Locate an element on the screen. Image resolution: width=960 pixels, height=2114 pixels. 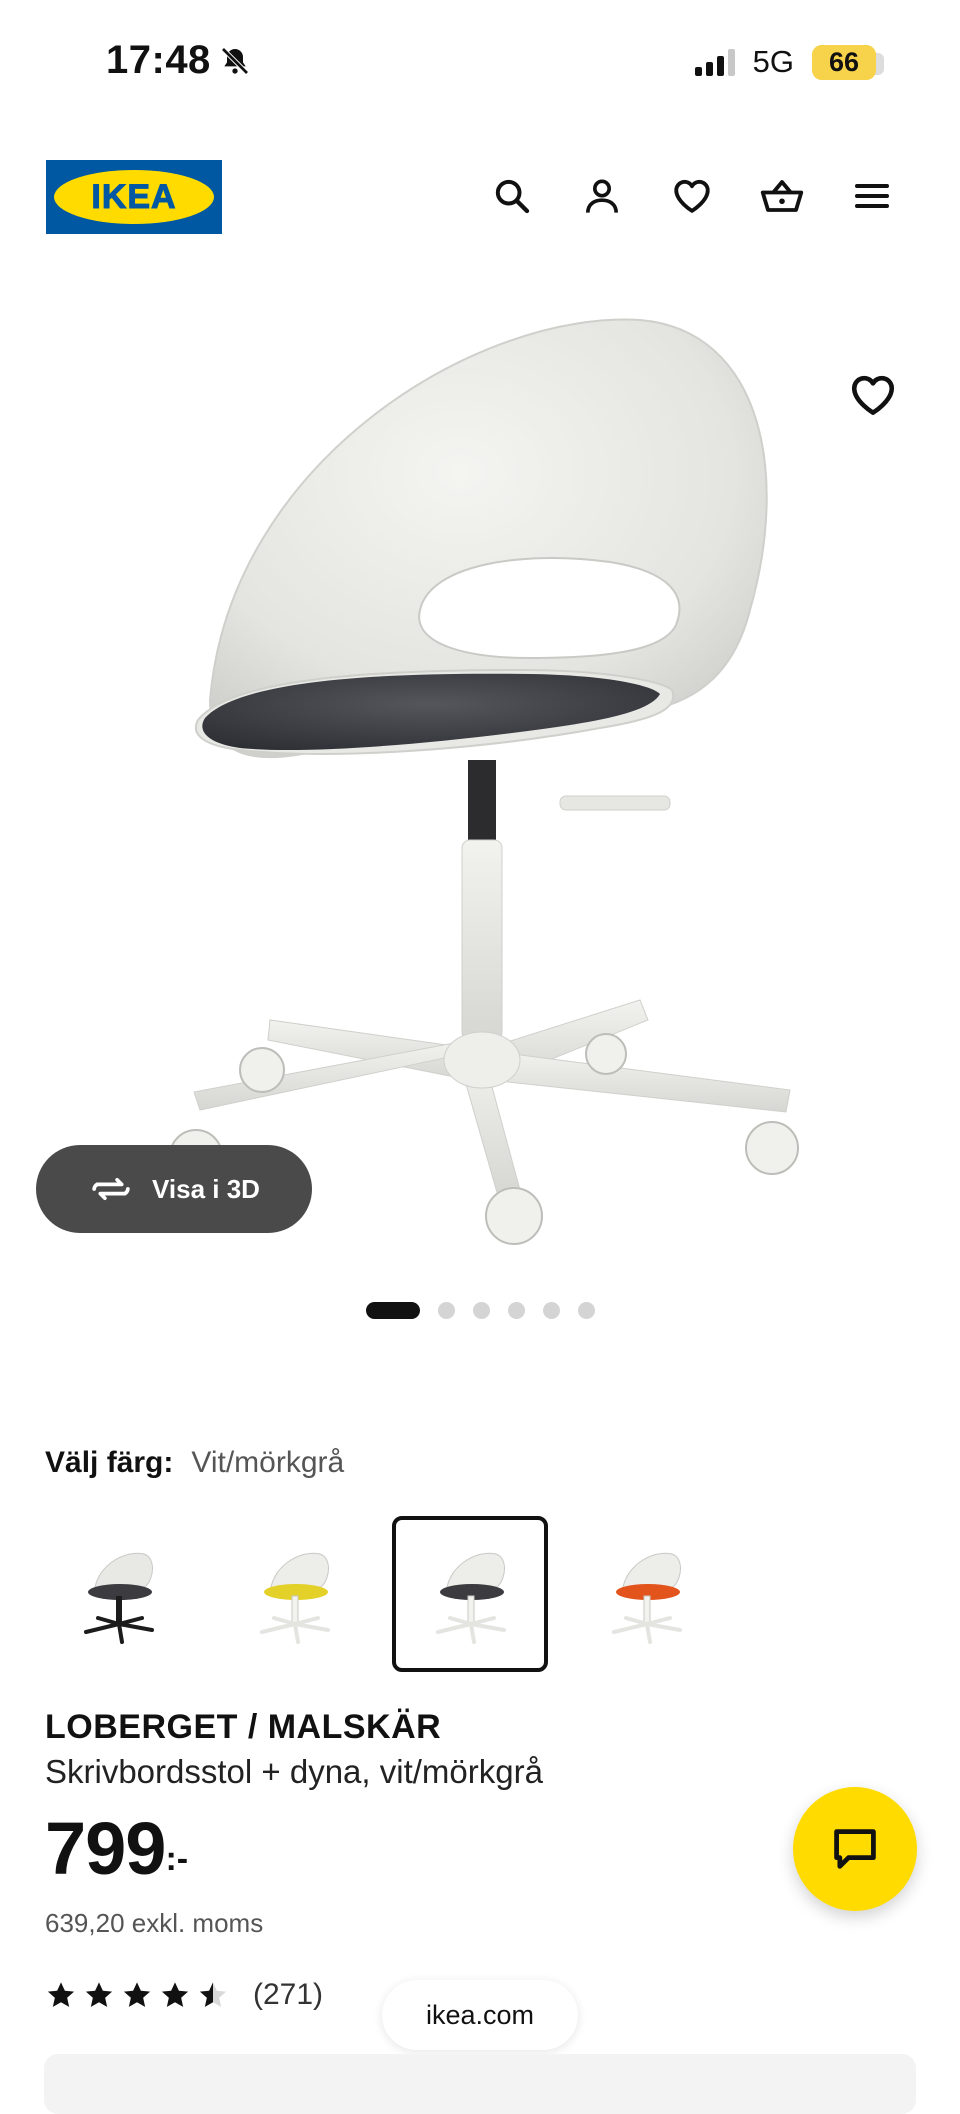
menu-icon is located at coordinates (872, 196).